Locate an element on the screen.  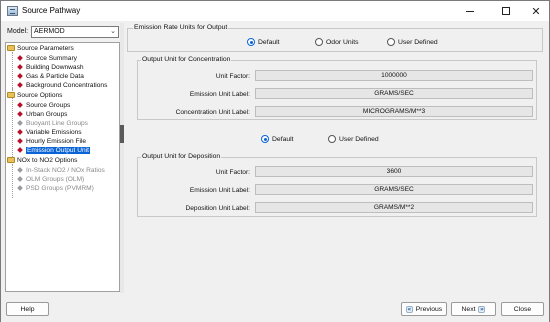
tree-item-hourly-emission-file: Hourly Emission File is located at coordinates (51, 141).